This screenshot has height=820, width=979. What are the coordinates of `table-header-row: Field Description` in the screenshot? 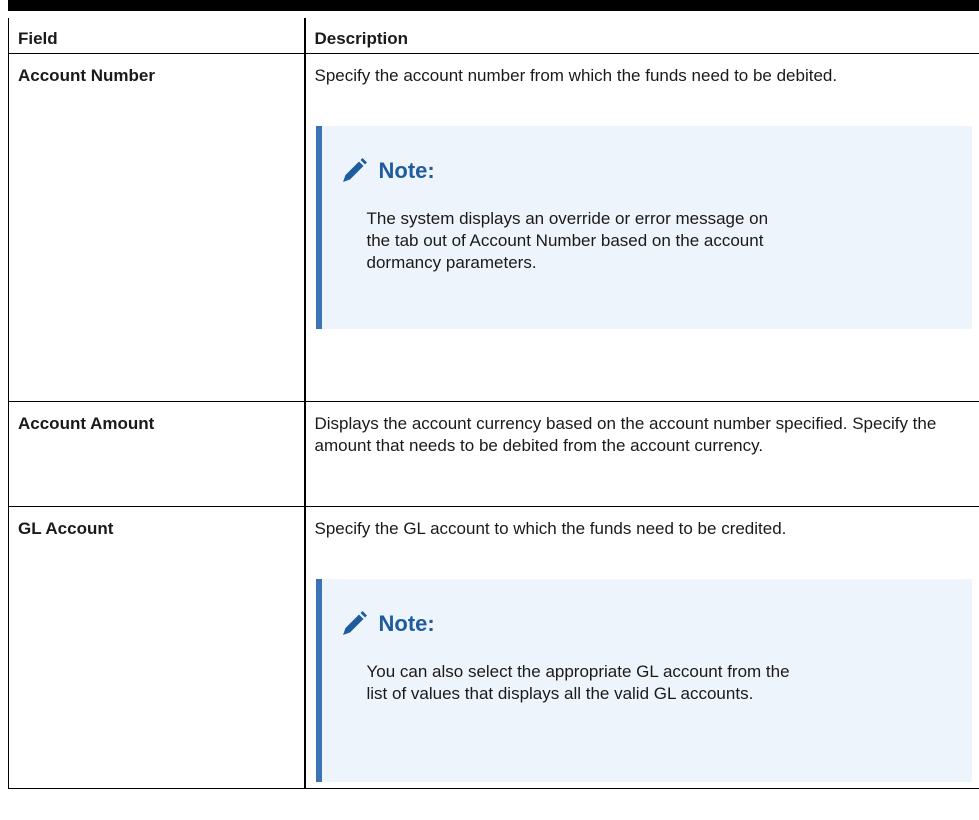 It's located at (493, 36).